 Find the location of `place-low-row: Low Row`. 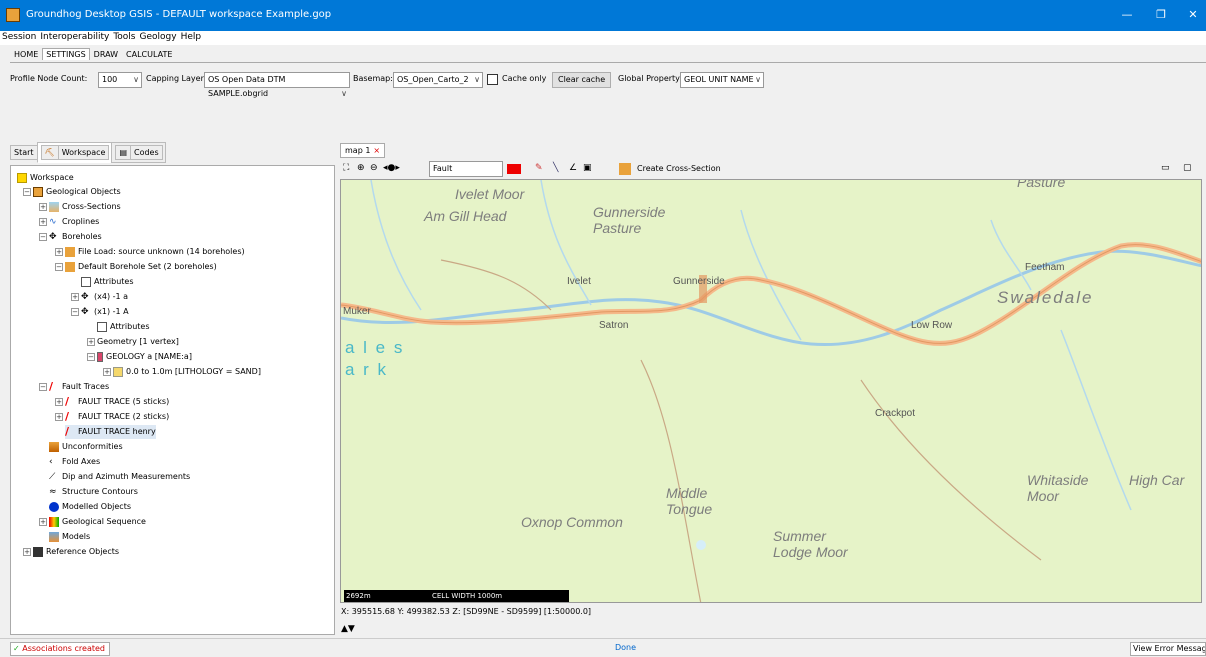

place-low-row: Low Row is located at coordinates (932, 325).